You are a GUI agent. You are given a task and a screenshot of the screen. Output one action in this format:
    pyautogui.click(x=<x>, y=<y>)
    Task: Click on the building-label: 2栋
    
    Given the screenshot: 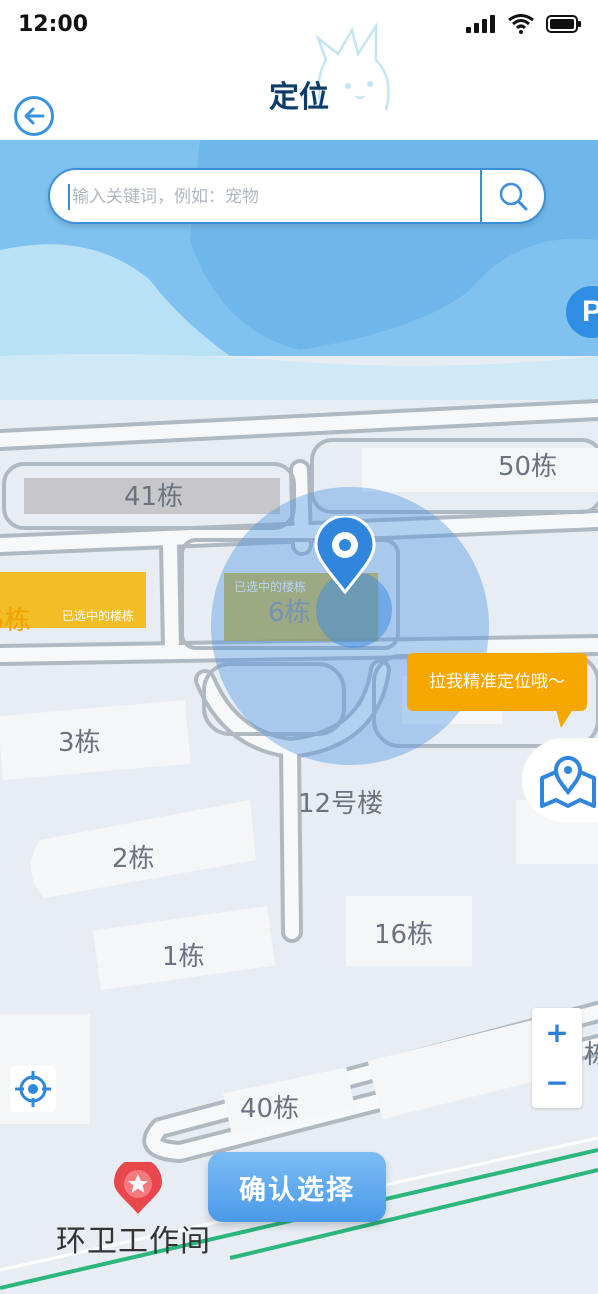 What is the action you would take?
    pyautogui.click(x=133, y=856)
    